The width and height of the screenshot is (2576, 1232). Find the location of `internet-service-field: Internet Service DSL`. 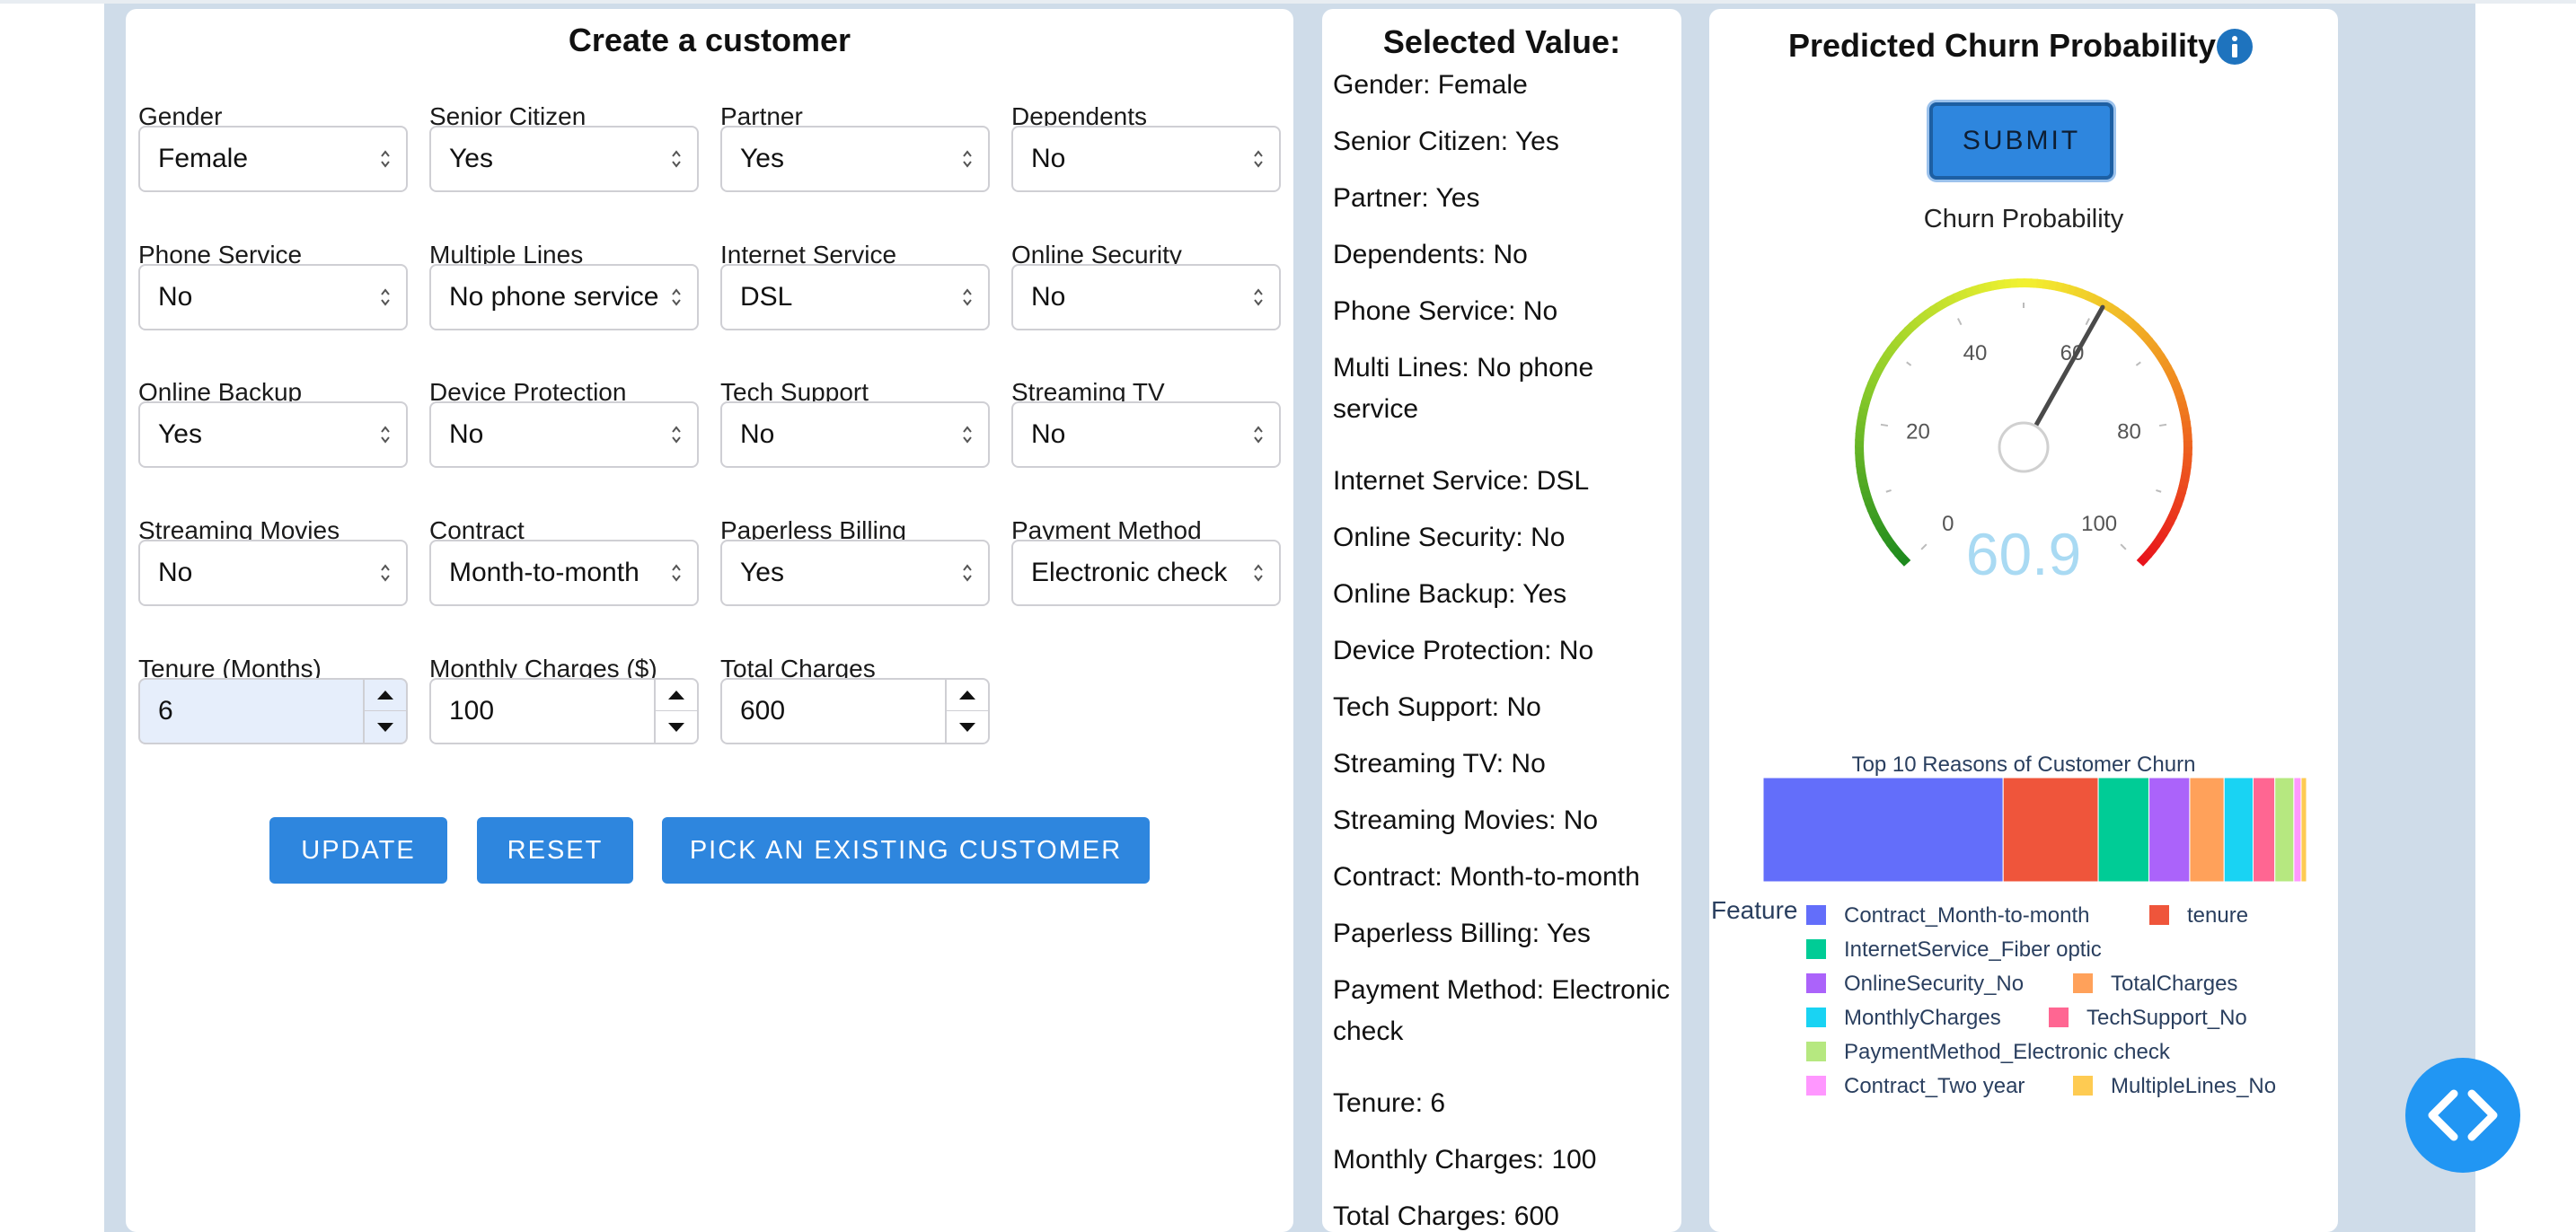

internet-service-field: Internet Service DSL is located at coordinates (855, 283).